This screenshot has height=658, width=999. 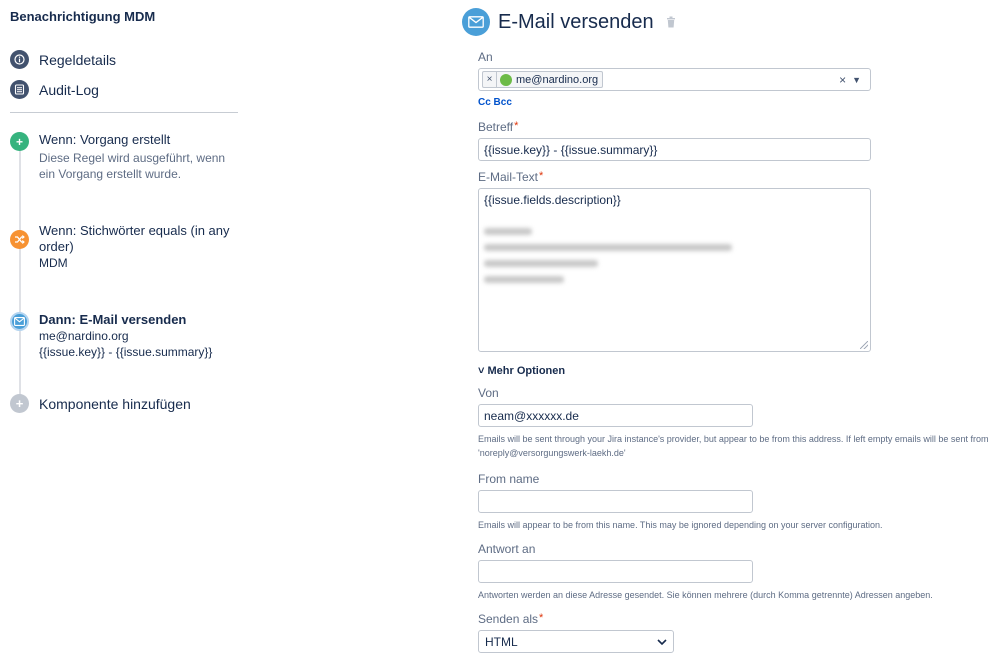 What do you see at coordinates (864, 345) in the screenshot?
I see `resize-handle` at bounding box center [864, 345].